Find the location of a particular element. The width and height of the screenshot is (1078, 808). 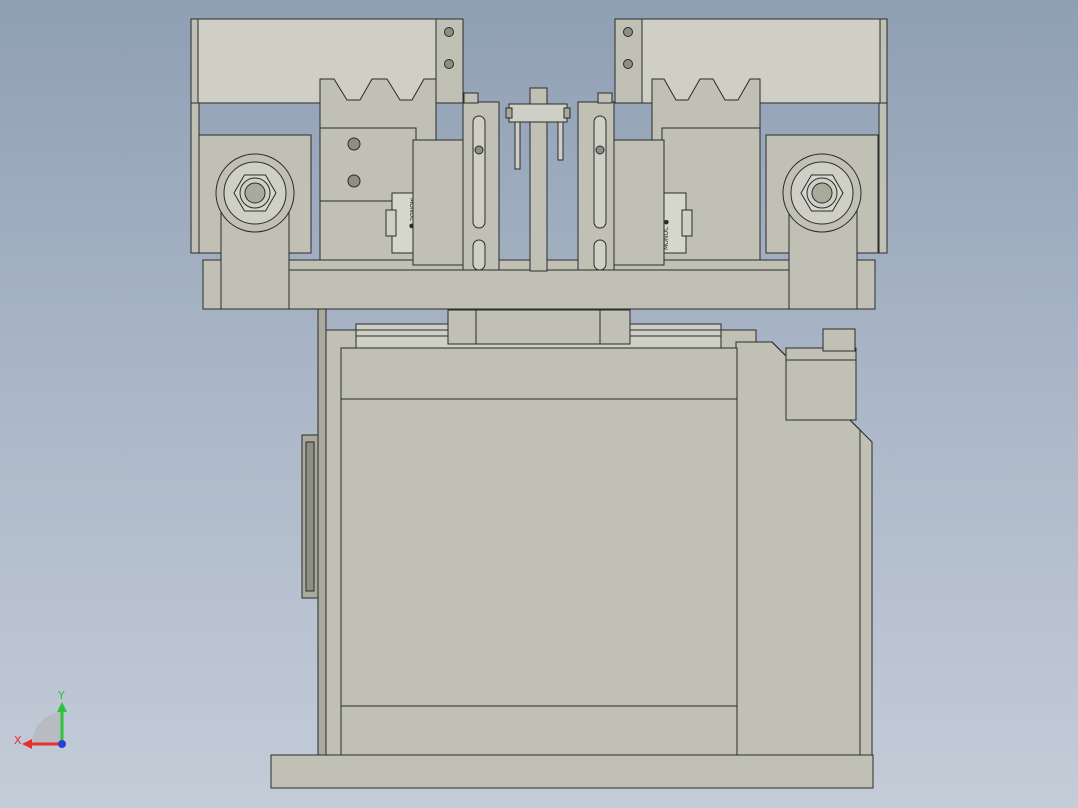

triad-x-label: X is located at coordinates (18, 740).